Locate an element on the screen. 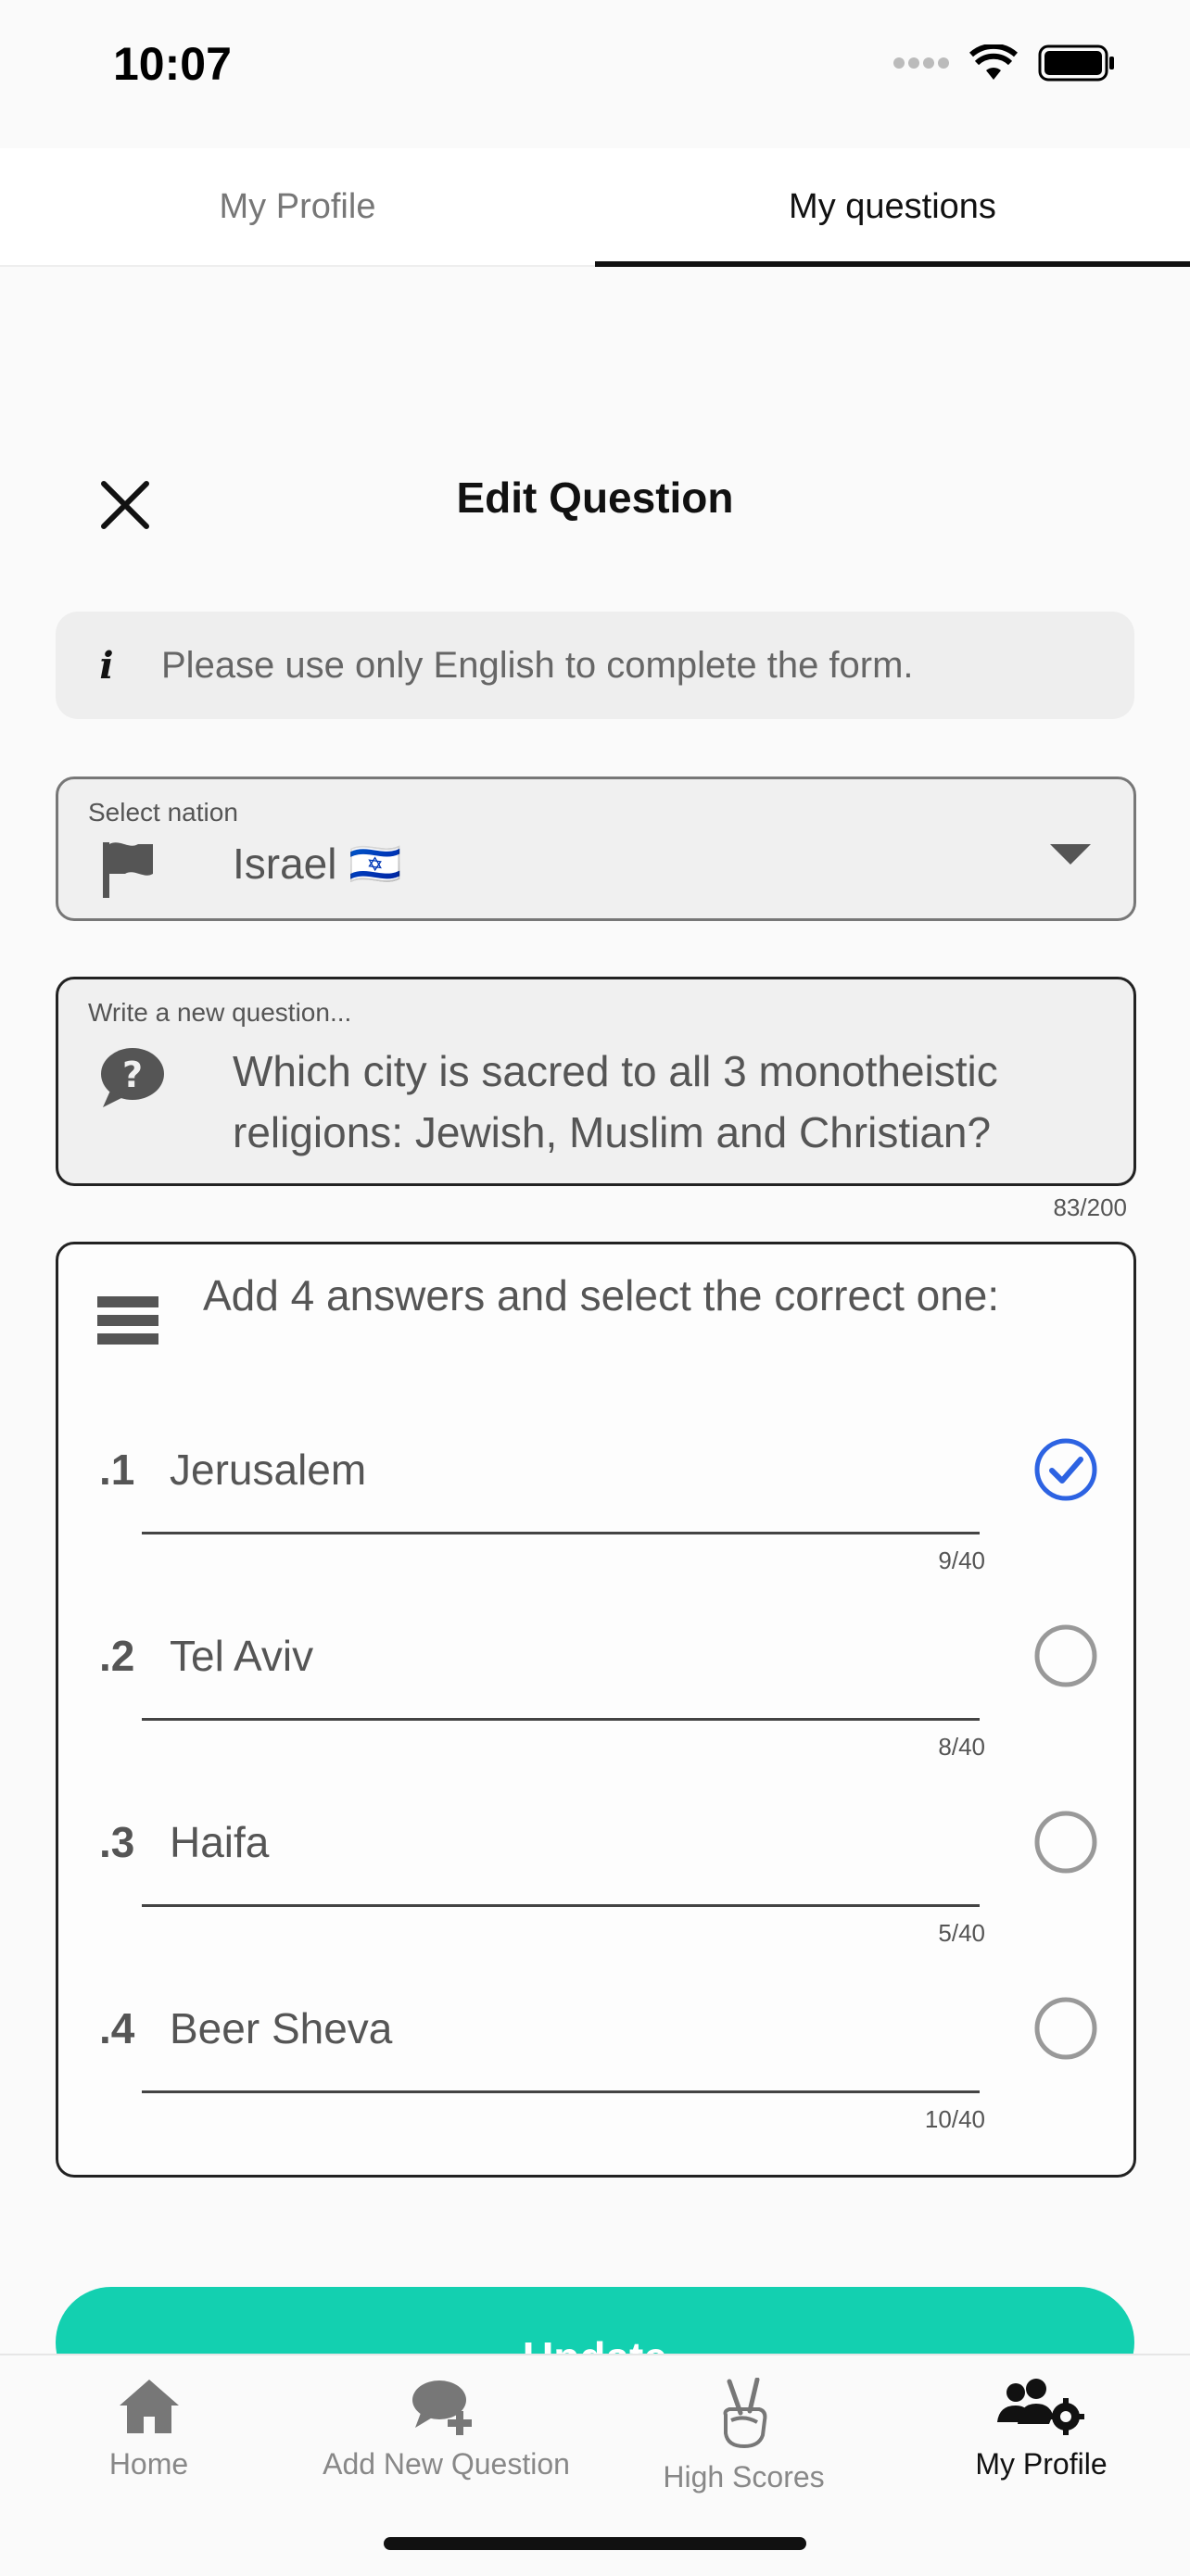 The width and height of the screenshot is (1190, 2576). answer-row-2: .2 Tel Aviv 8/40 is located at coordinates (595, 1695).